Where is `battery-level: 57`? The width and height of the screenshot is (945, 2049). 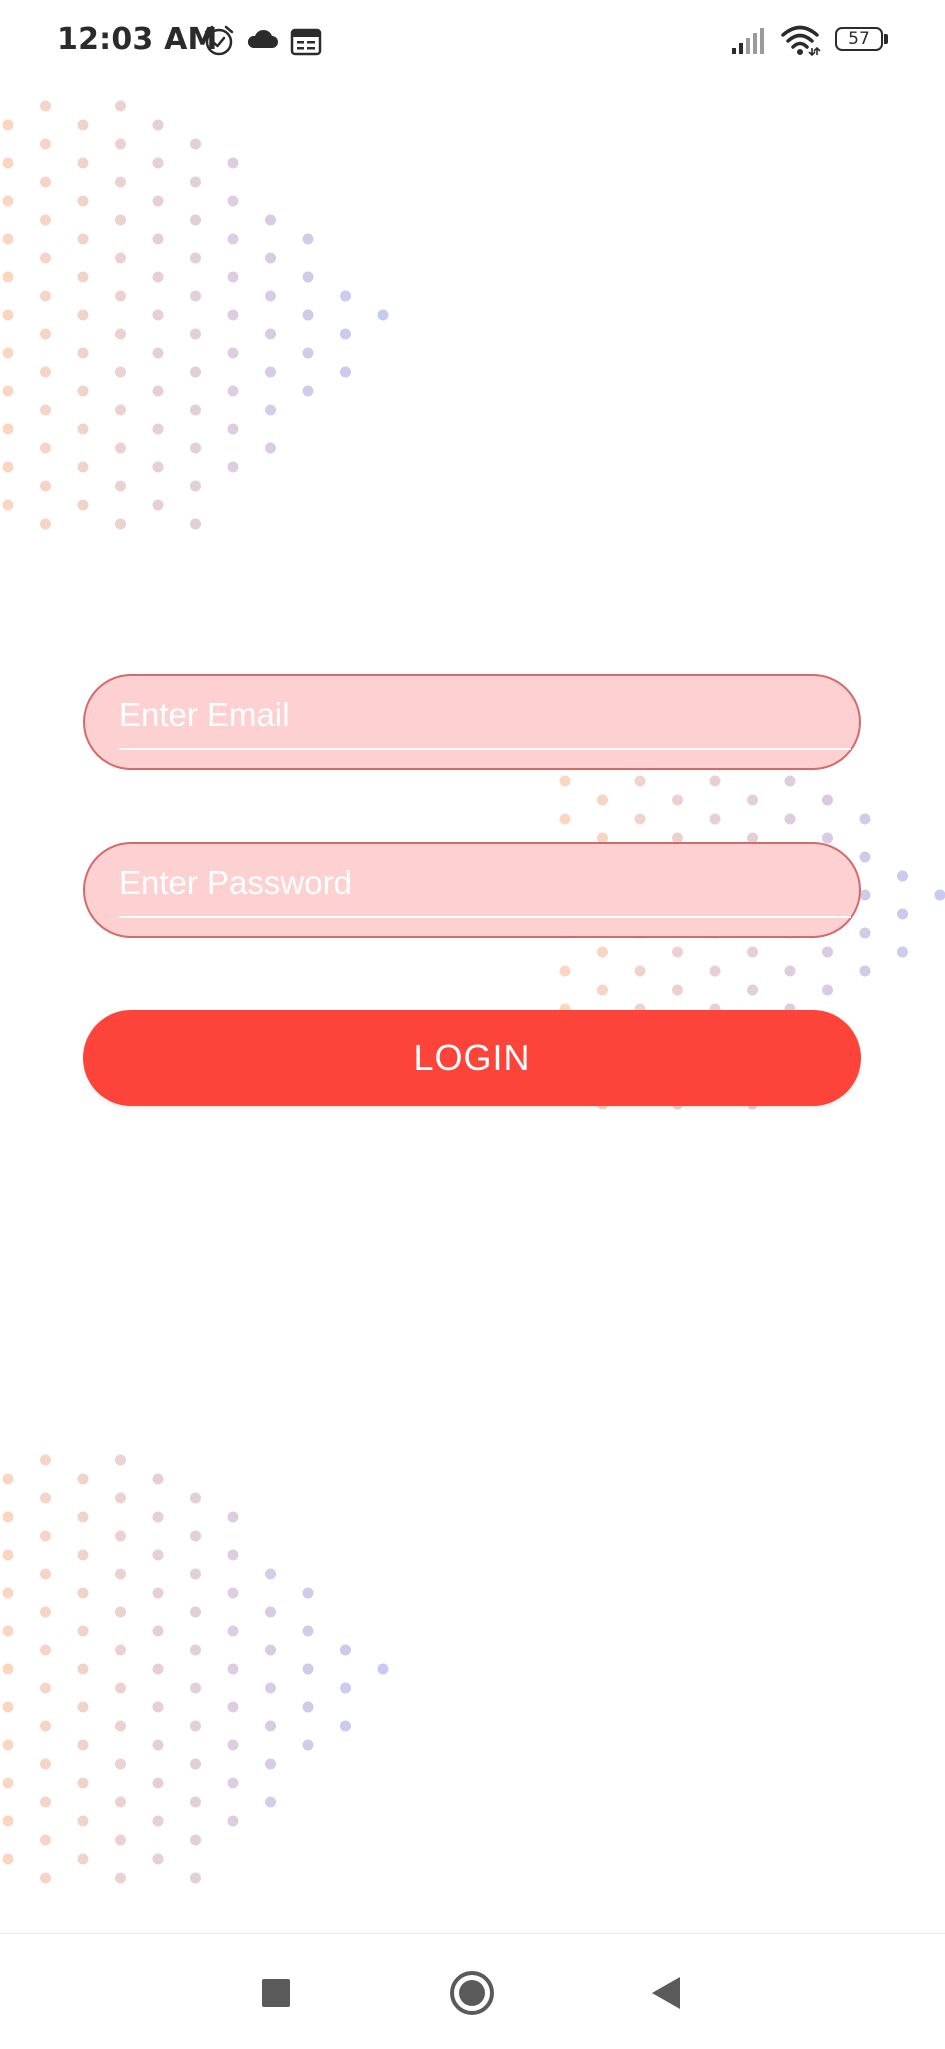
battery-level: 57 is located at coordinates (859, 39).